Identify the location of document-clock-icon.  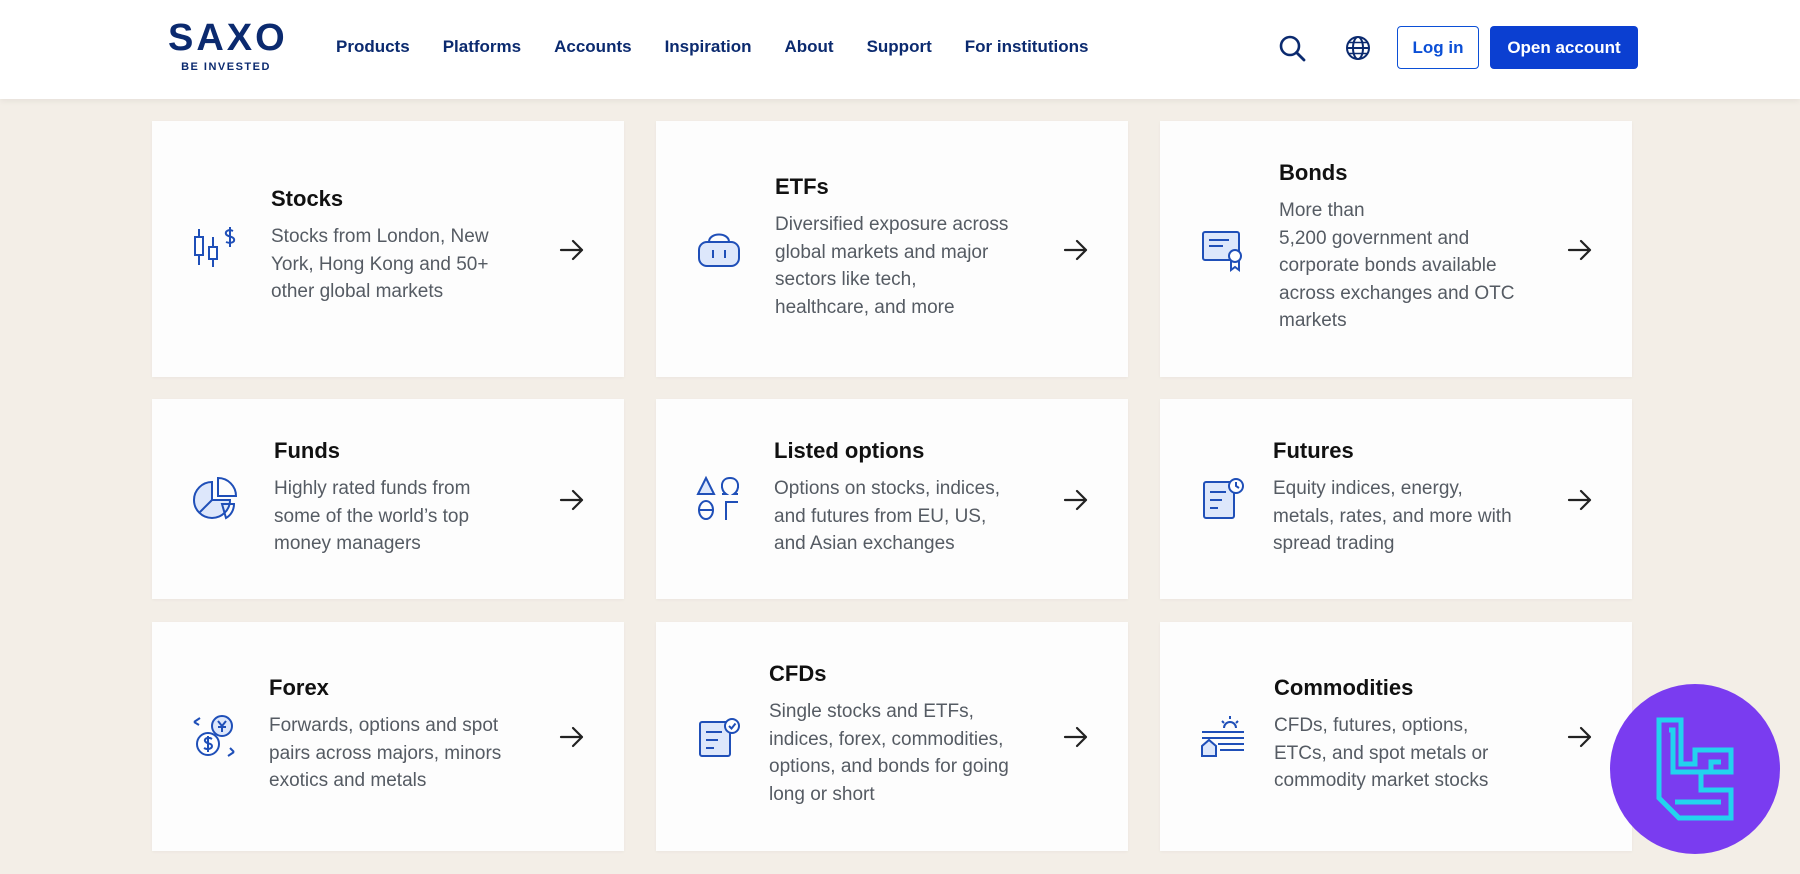
(1223, 499).